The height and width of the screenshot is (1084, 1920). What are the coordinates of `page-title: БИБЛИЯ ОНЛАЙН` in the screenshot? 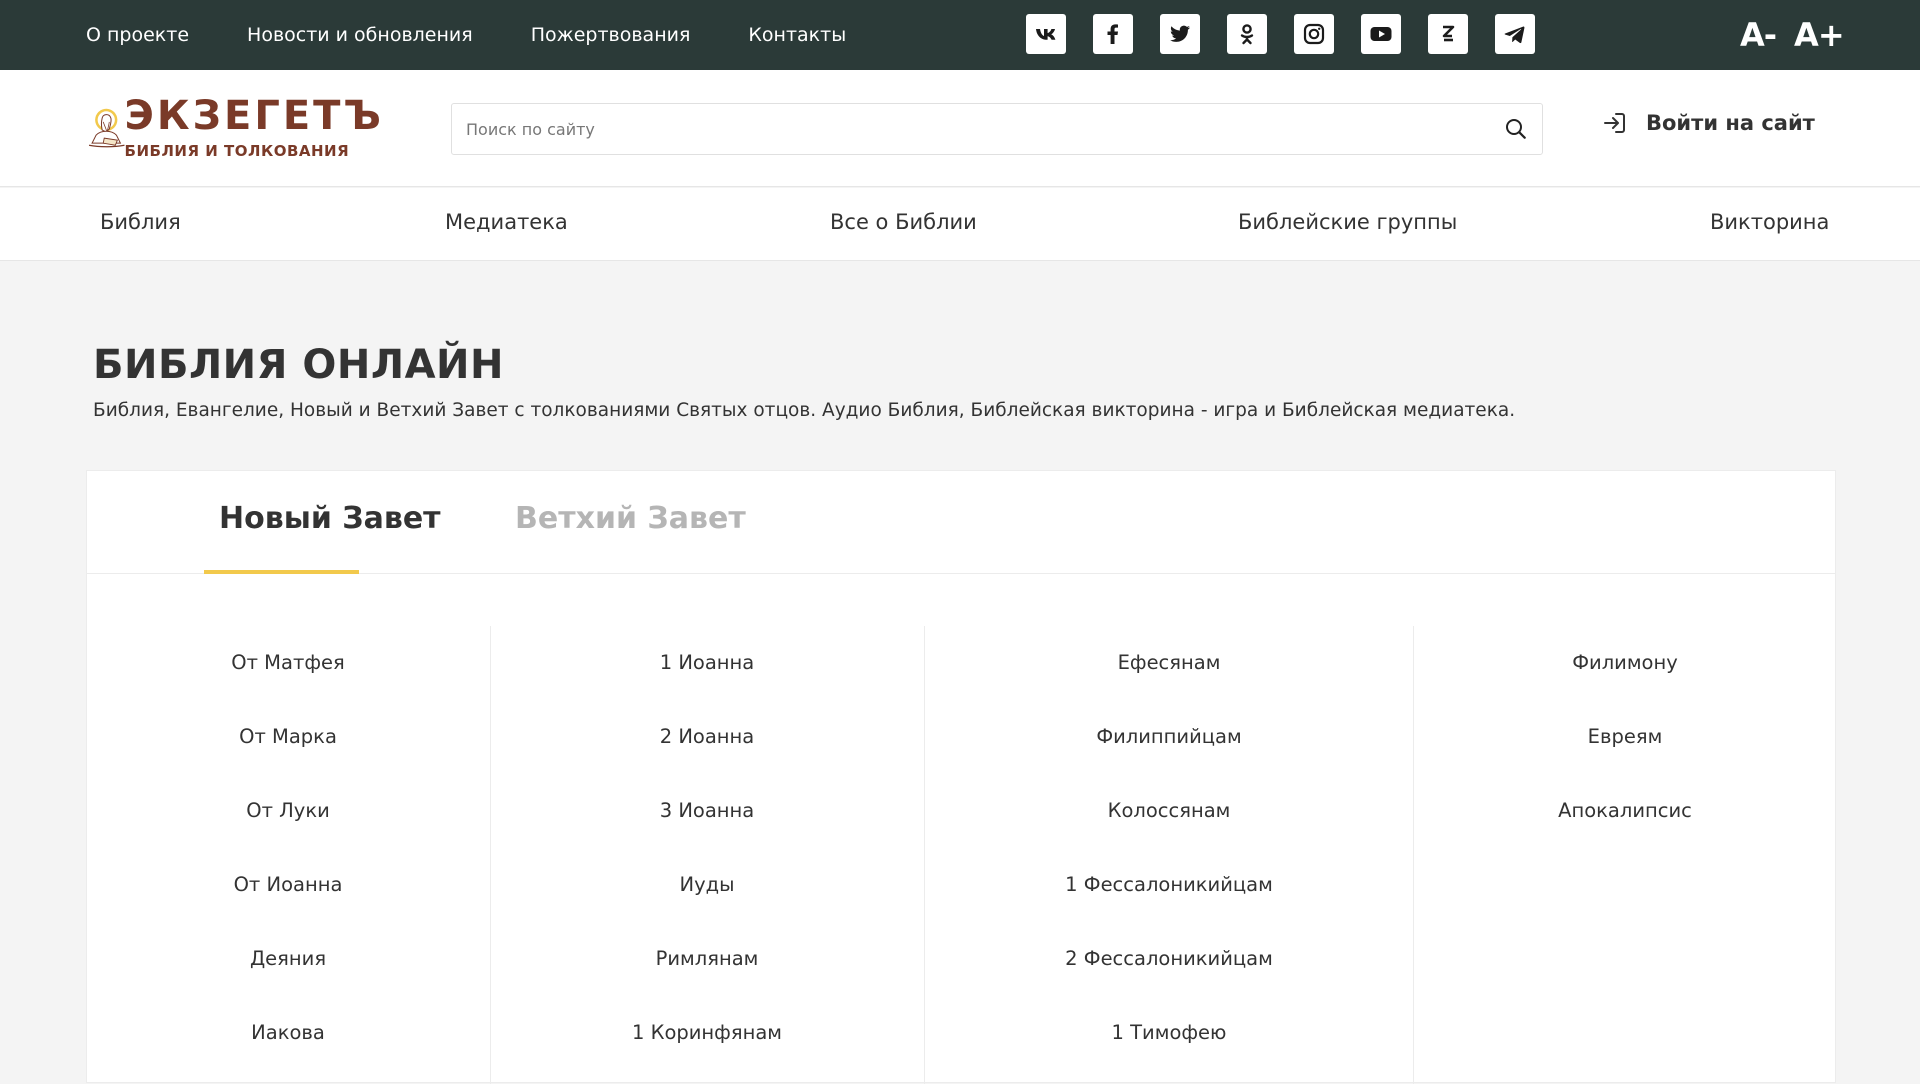 It's located at (298, 365).